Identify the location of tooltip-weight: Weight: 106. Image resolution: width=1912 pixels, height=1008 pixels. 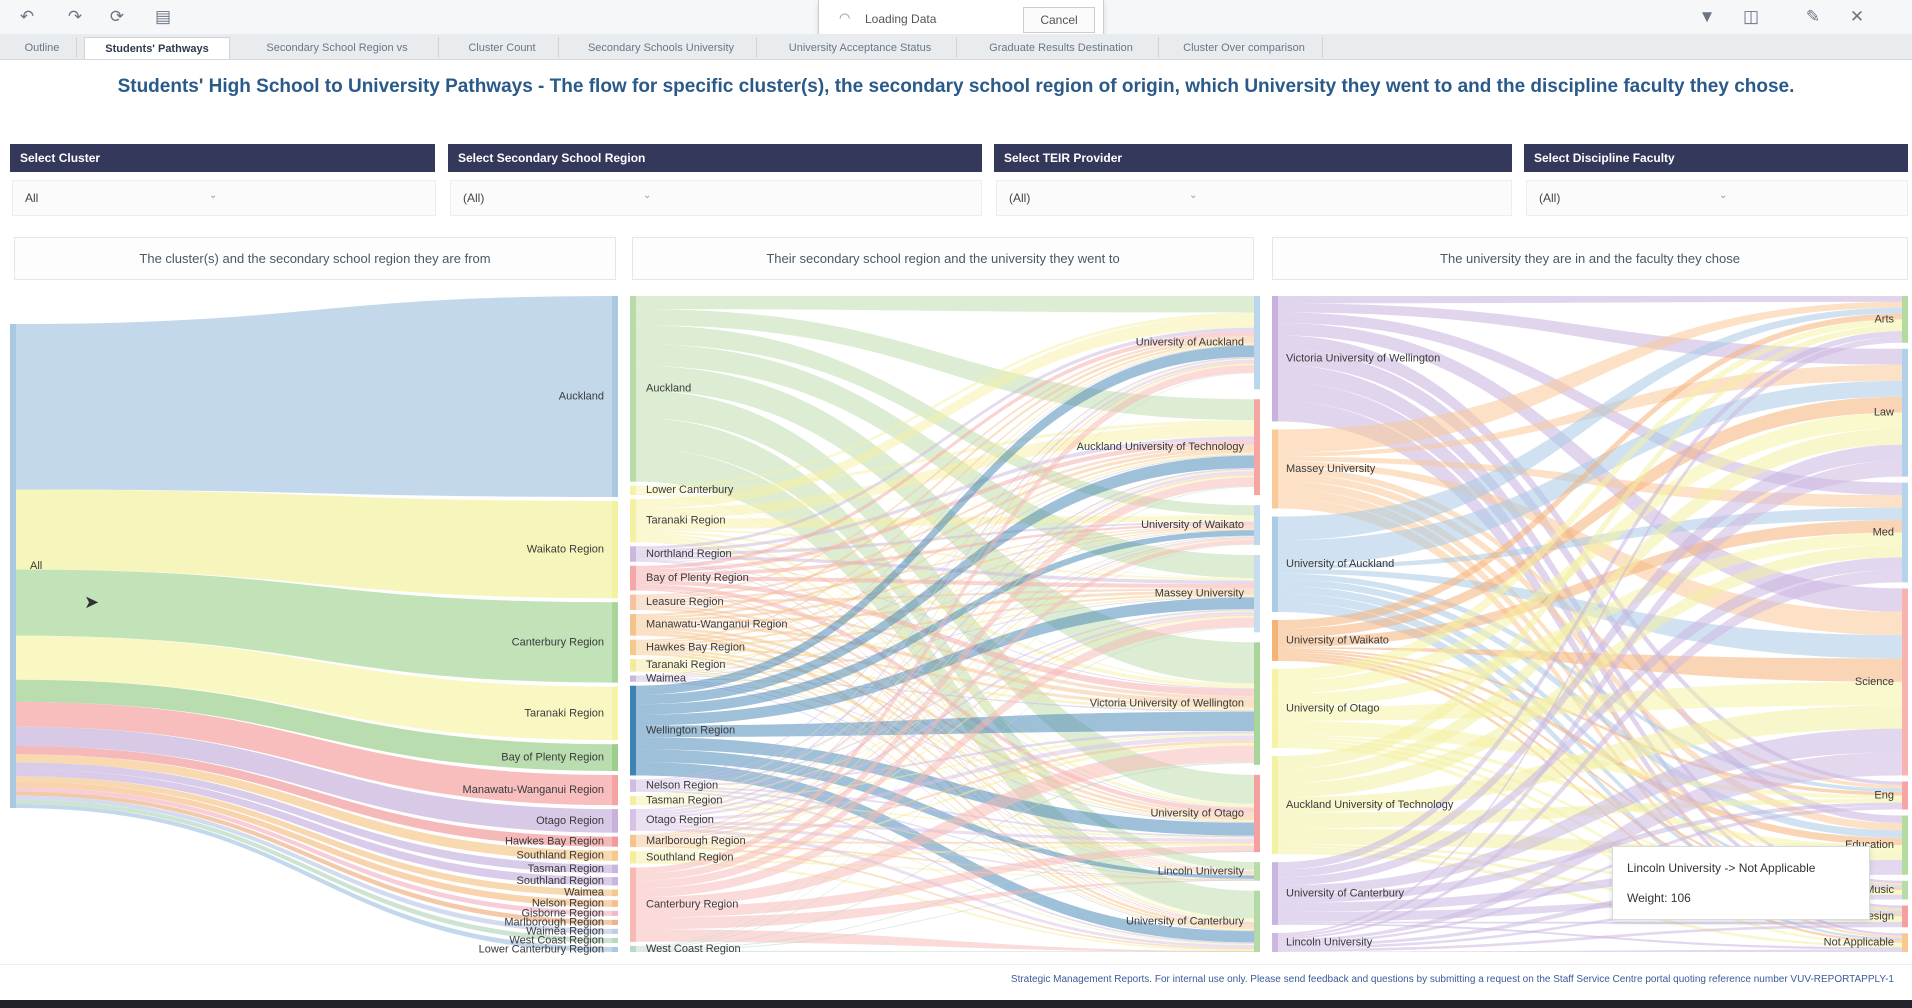
(1659, 898).